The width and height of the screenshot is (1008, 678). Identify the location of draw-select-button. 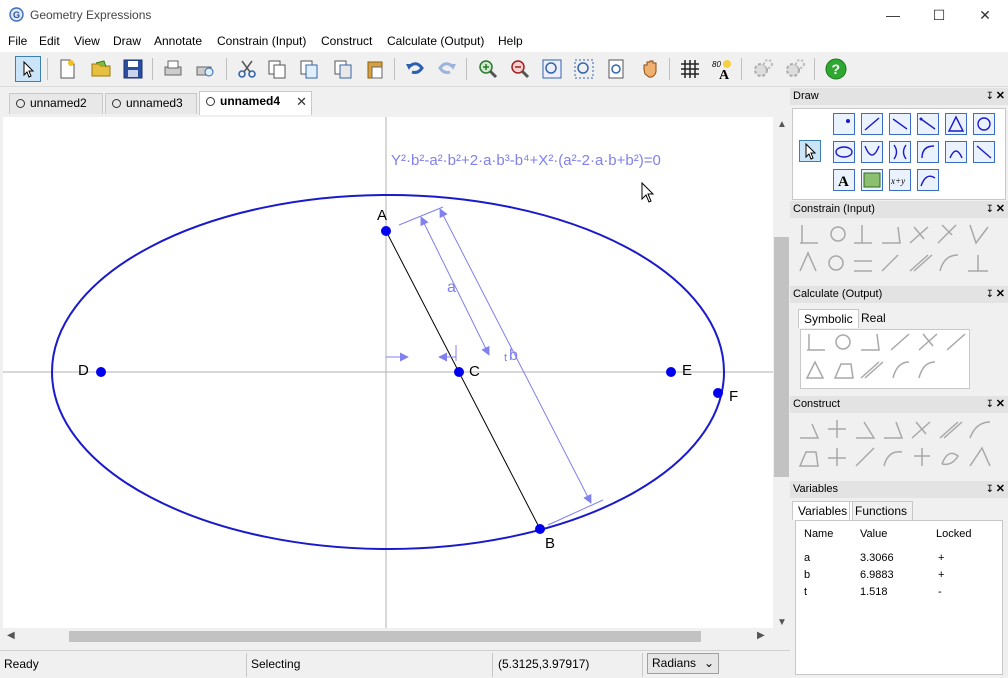
(810, 151).